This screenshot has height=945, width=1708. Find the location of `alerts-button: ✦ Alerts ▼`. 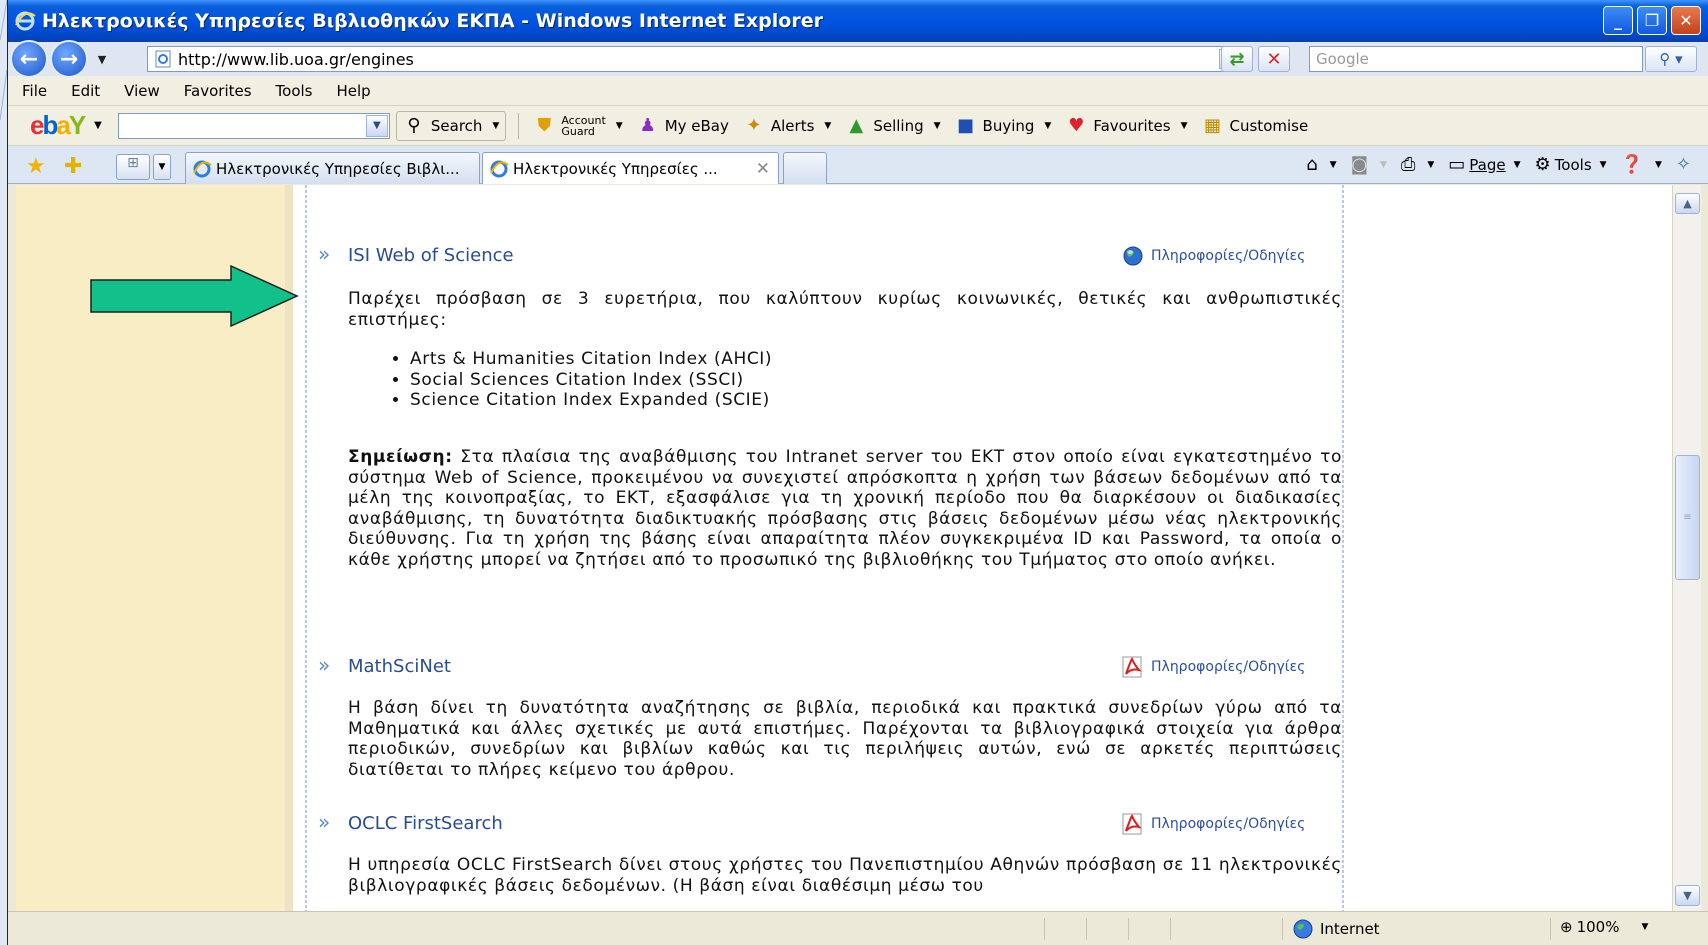

alerts-button: ✦ Alerts ▼ is located at coordinates (787, 126).